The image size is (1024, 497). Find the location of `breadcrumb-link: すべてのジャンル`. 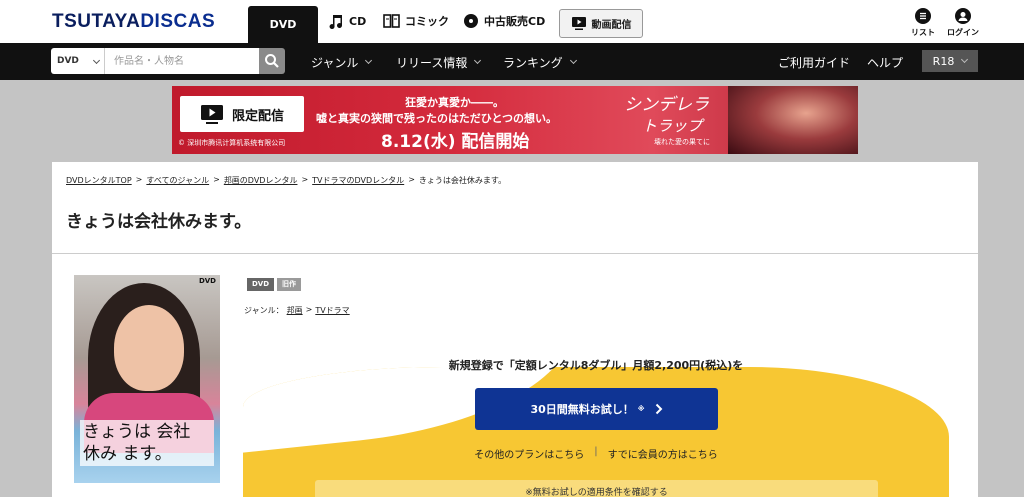

breadcrumb-link: すべてのジャンル is located at coordinates (177, 180).